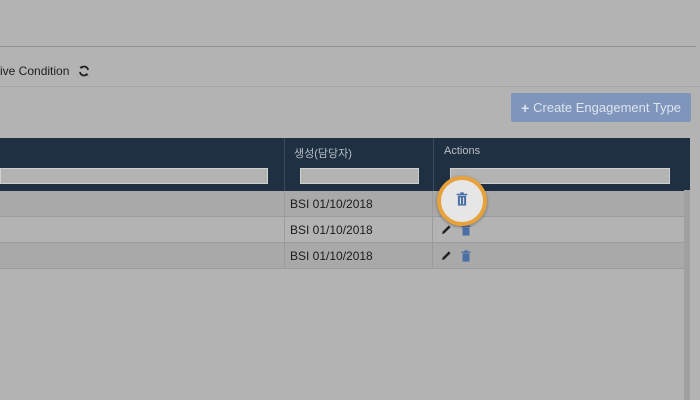 Image resolution: width=700 pixels, height=400 pixels. I want to click on cell-actions, so click(562, 255).